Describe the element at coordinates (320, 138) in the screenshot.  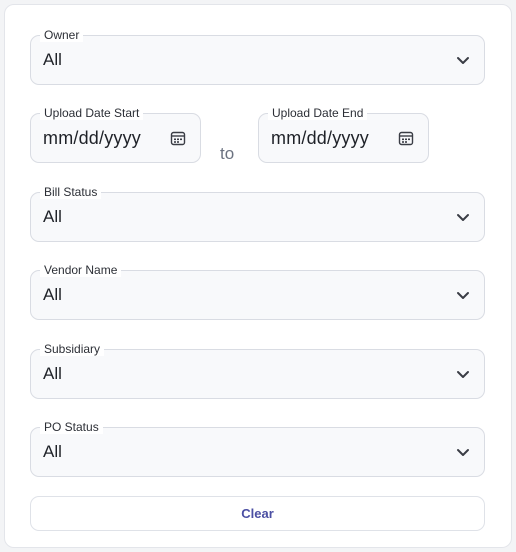
I see `upload-date-end-placeholder: mm/dd/yyyy` at that location.